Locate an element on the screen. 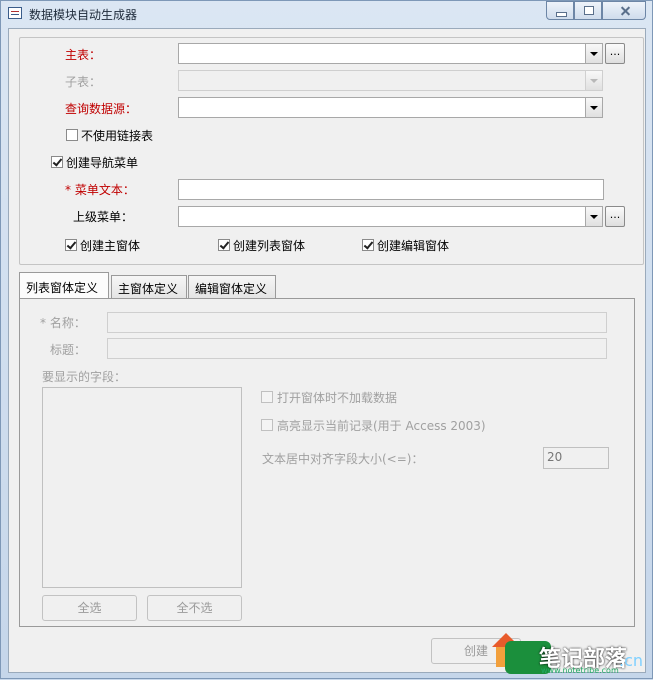  name-input is located at coordinates (357, 322).